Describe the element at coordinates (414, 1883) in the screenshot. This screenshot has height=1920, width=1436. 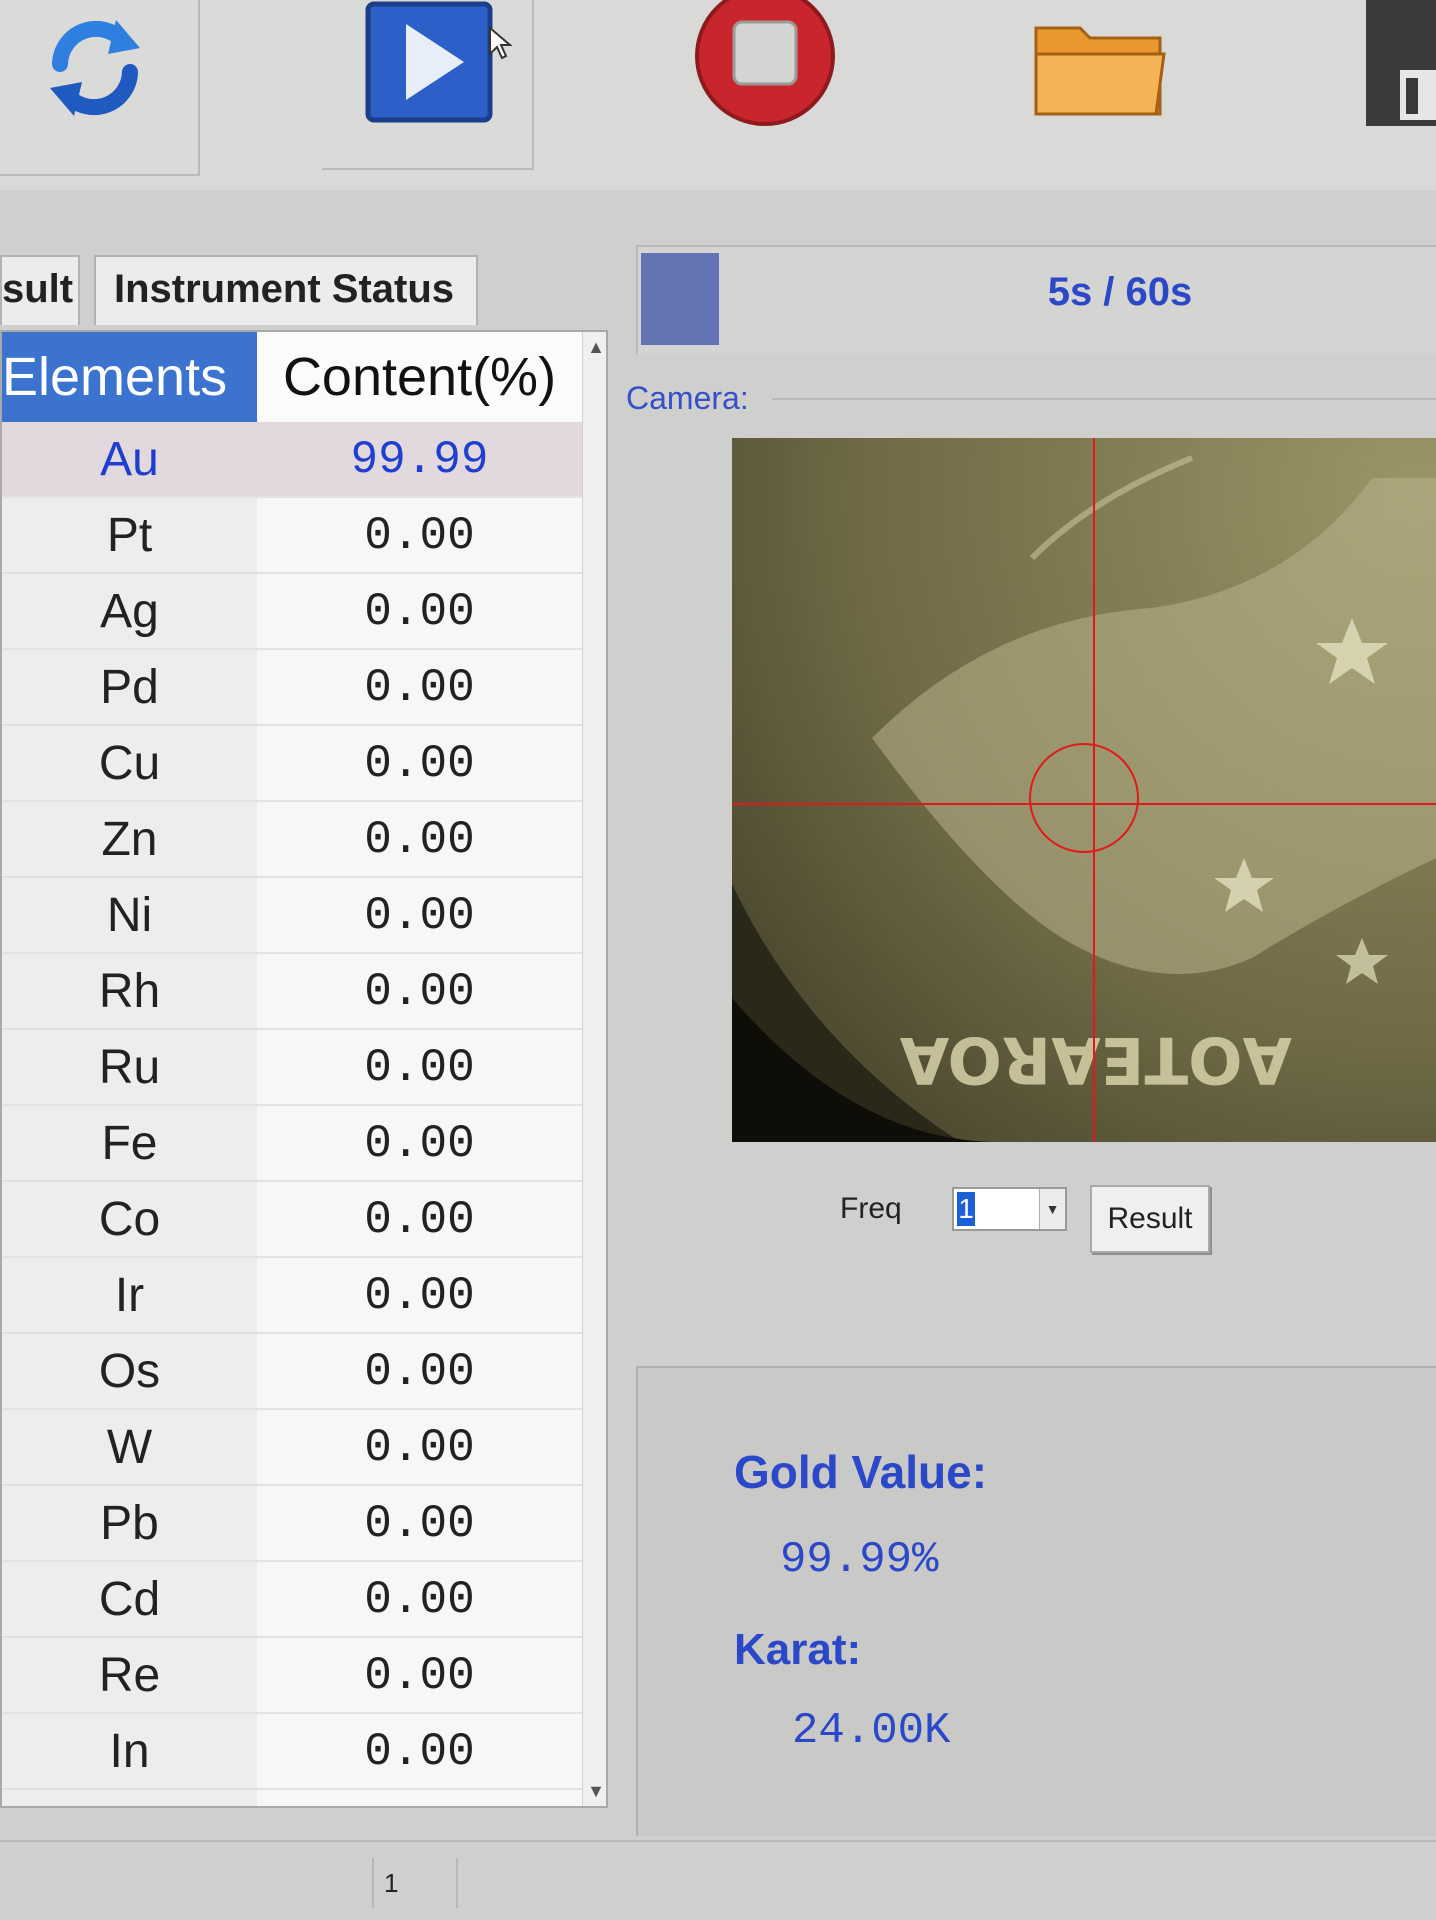
I see `status-cell: 1` at that location.